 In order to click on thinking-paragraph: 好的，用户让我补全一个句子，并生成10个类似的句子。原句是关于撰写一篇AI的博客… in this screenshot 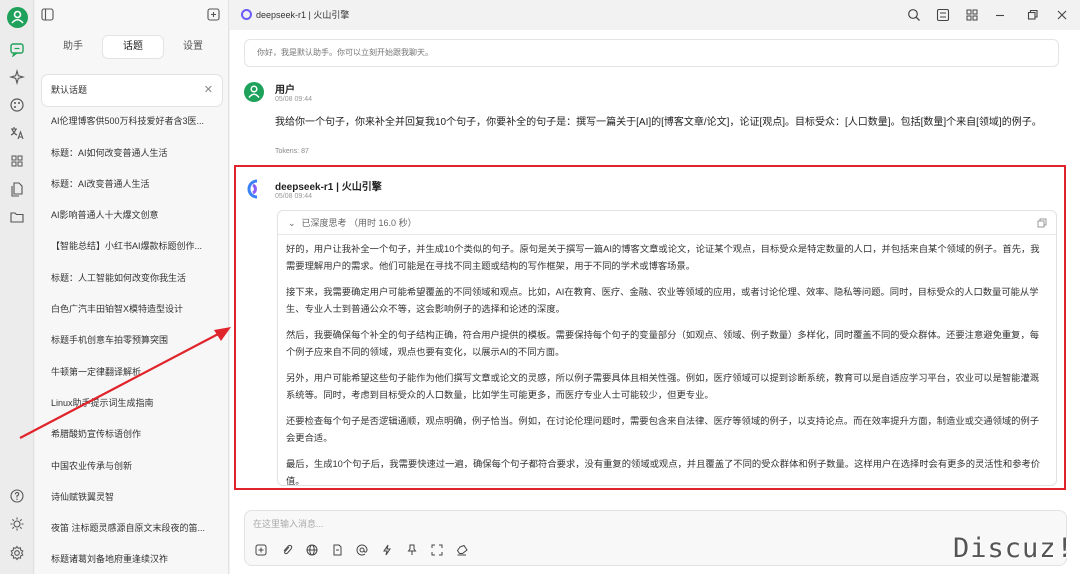, I will do `click(663, 257)`.